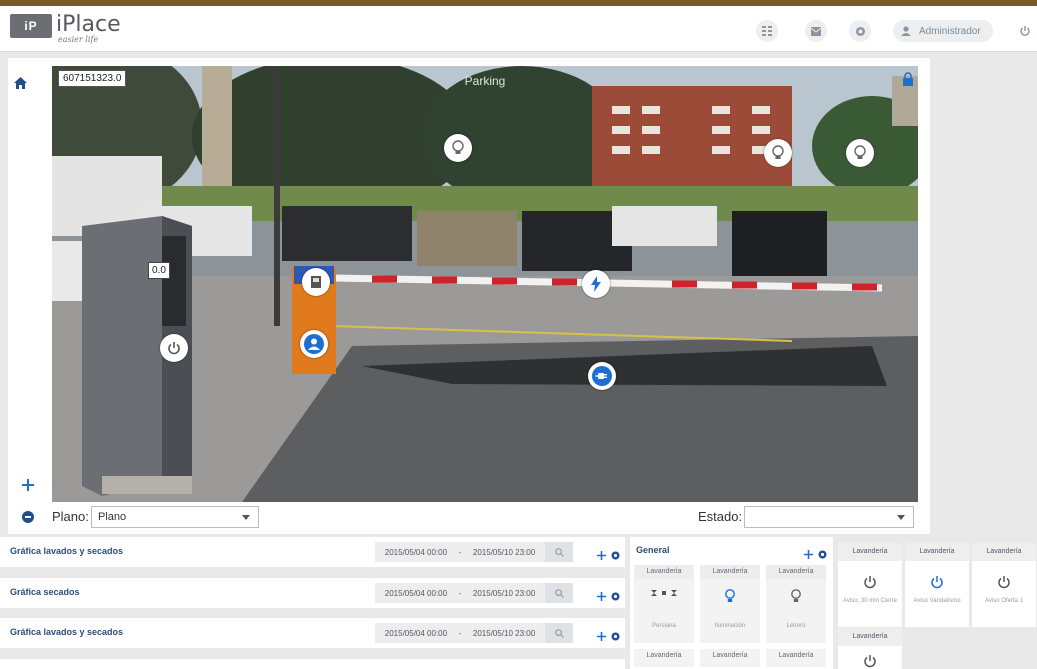  I want to click on zoom-out-button, so click(28, 519).